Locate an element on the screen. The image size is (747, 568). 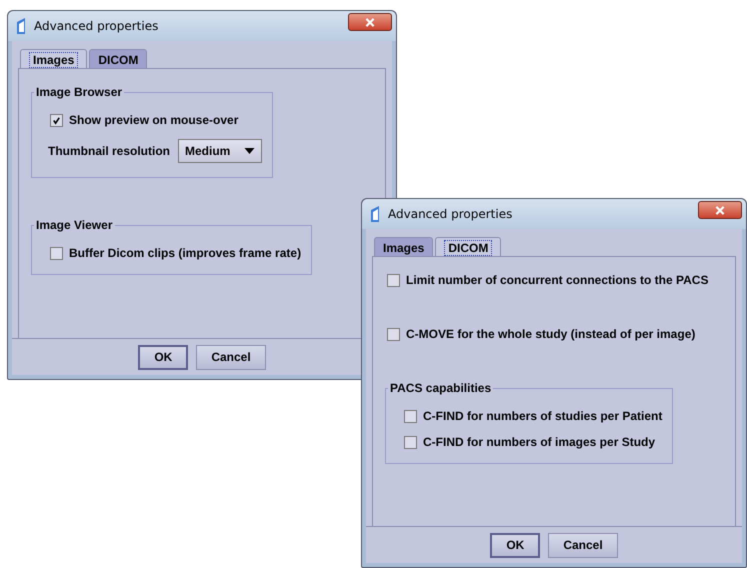
checkbox-label: C-MOVE for the whole study (instead of per image) is located at coordinates (551, 334).